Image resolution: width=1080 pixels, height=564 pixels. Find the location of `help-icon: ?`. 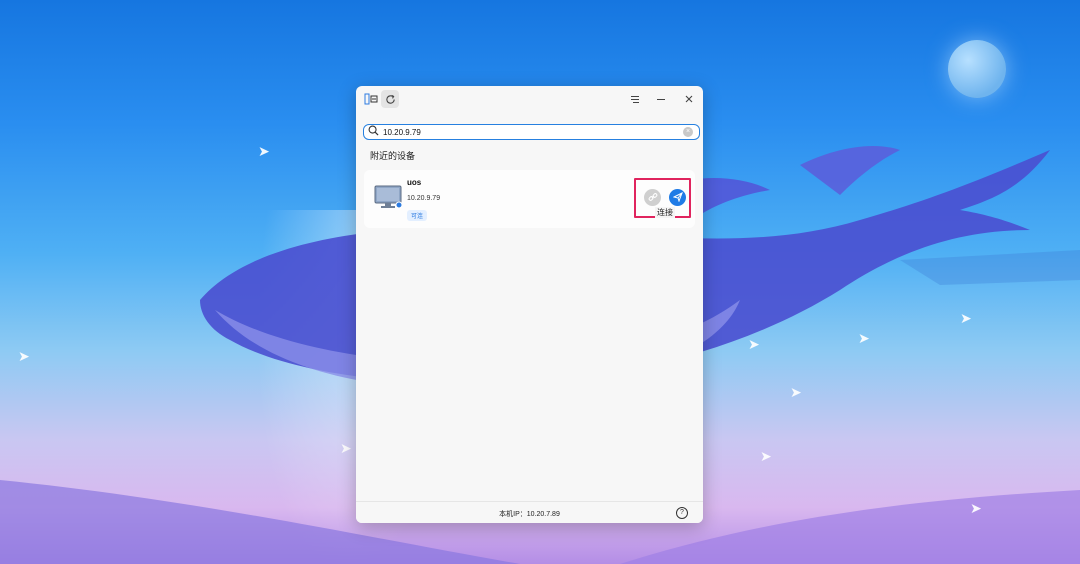

help-icon: ? is located at coordinates (682, 513).